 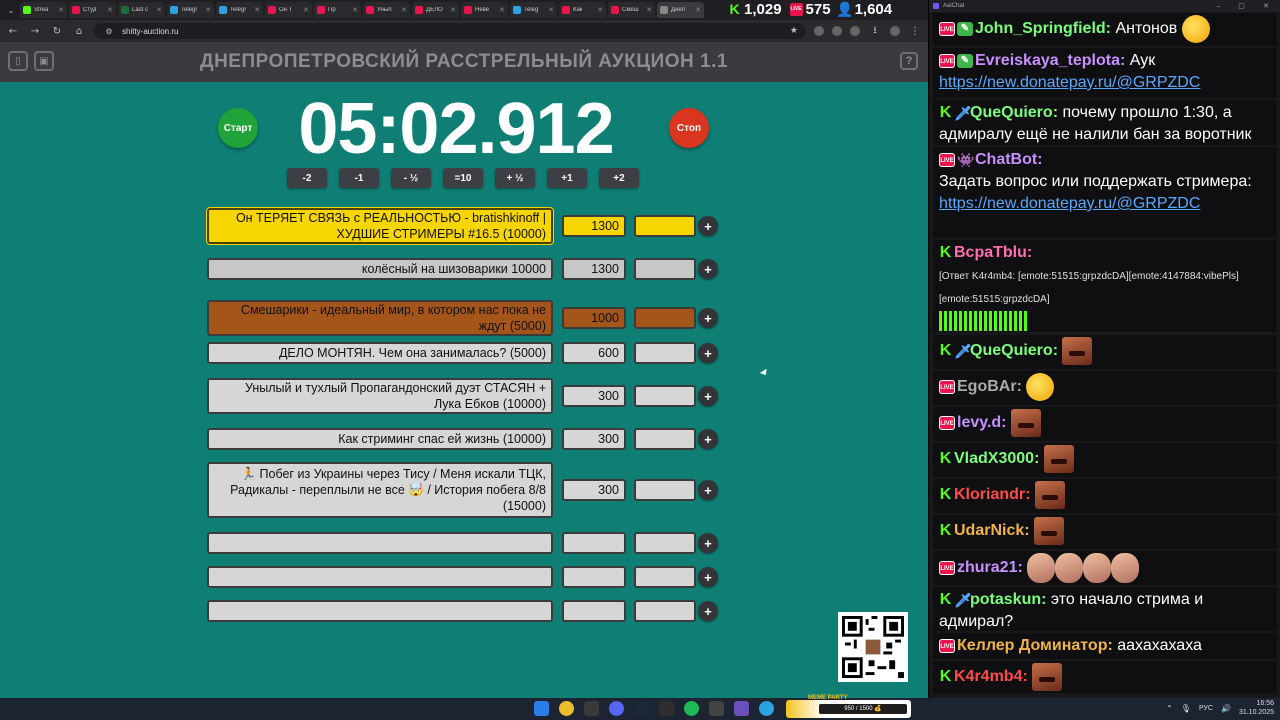 What do you see at coordinates (18, 61) in the screenshot?
I see `sidebar-toggle-icon: ▯` at bounding box center [18, 61].